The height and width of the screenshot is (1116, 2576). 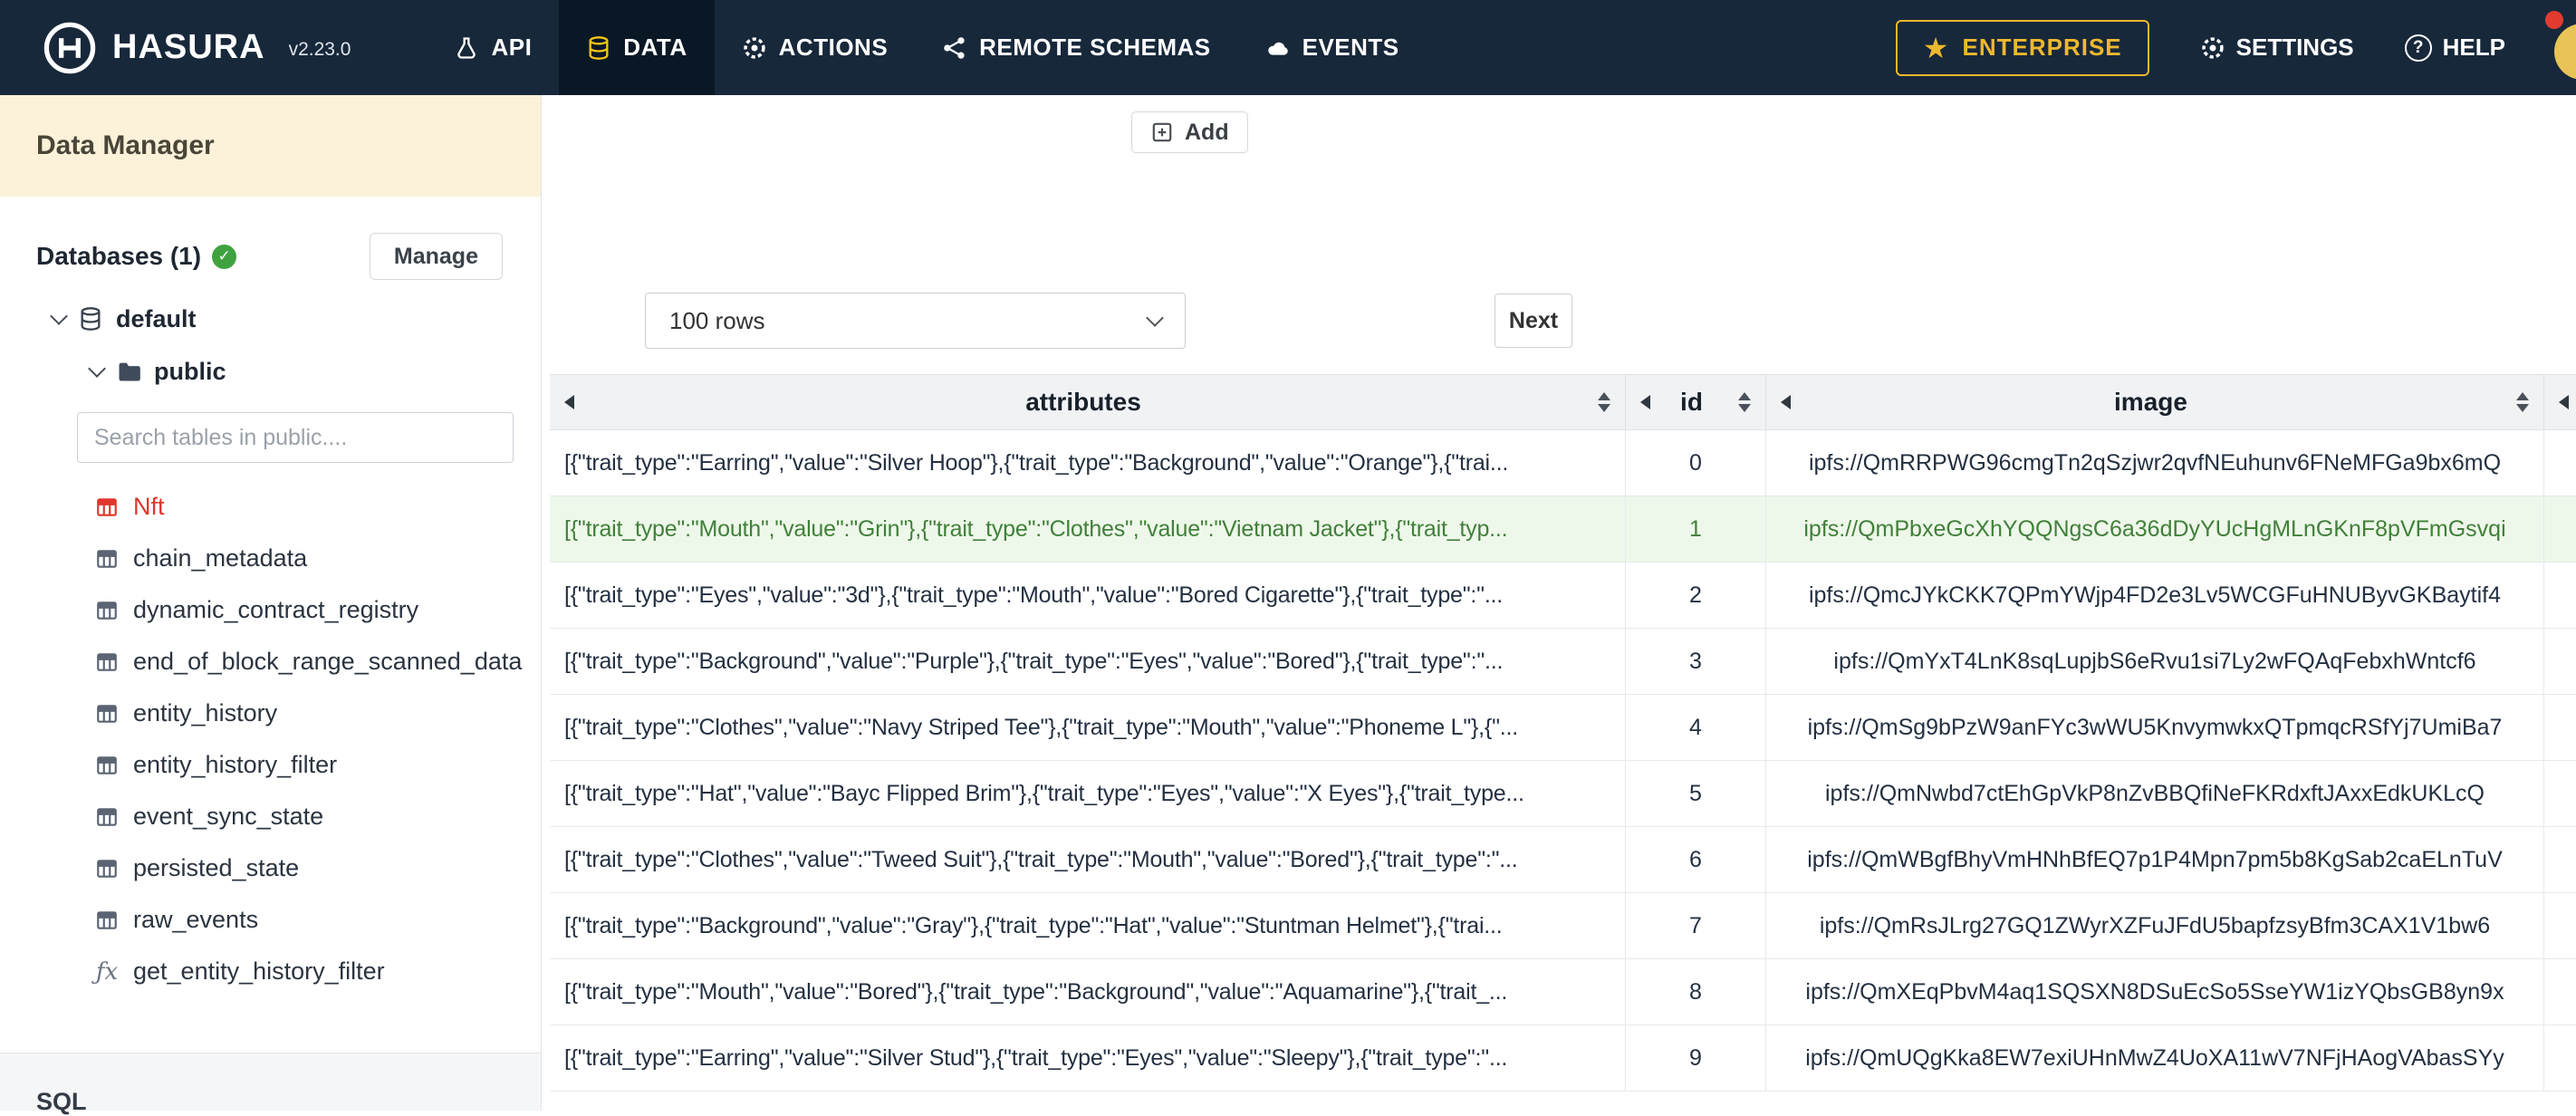 I want to click on cell-id: 9, so click(x=1696, y=1058).